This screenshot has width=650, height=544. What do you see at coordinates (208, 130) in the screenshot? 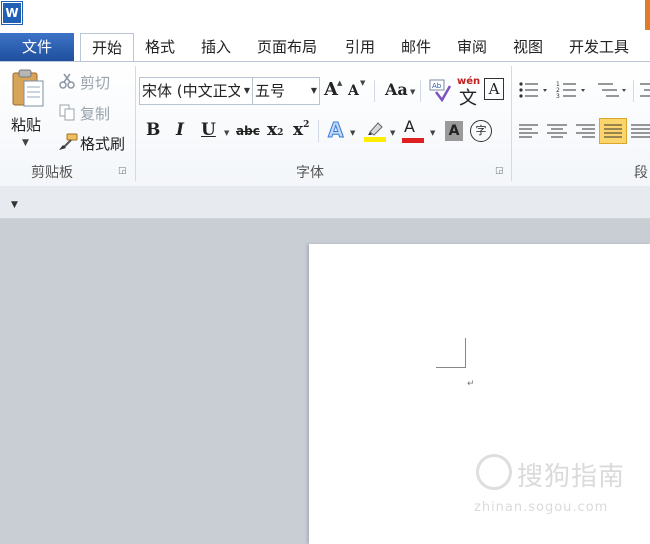
I see `underline-button: U` at bounding box center [208, 130].